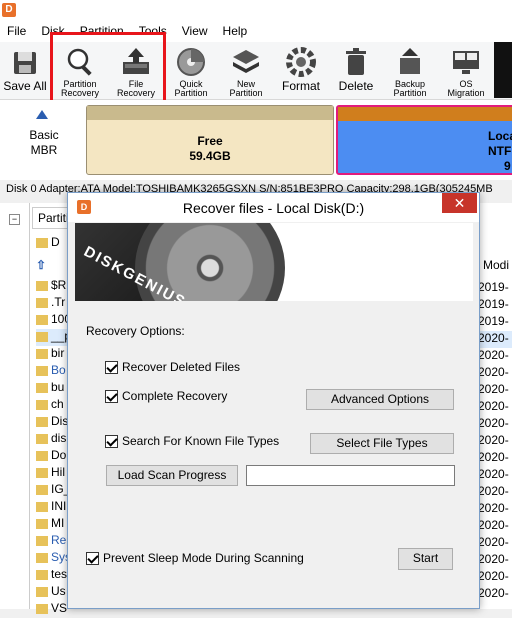 Image resolution: width=512 pixels, height=618 pixels. Describe the element at coordinates (9, 10) in the screenshot. I see `app-logo-icon: D` at that location.